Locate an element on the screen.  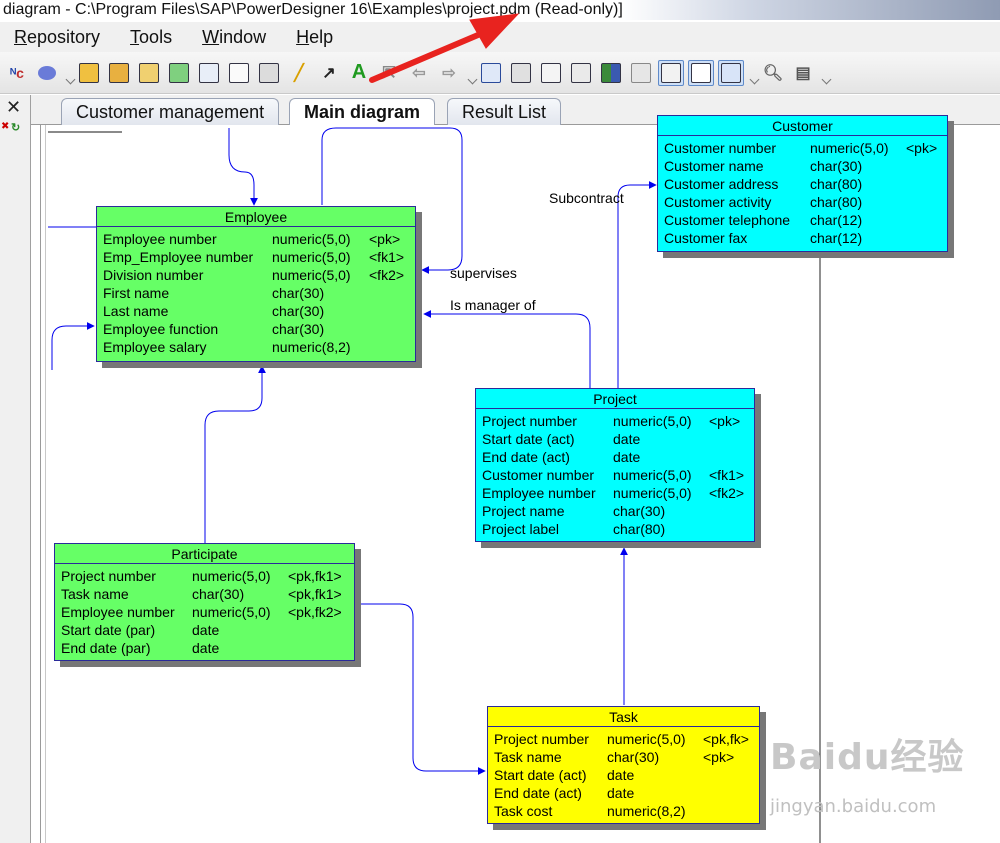
menu-tools: Tools is located at coordinates (151, 37).